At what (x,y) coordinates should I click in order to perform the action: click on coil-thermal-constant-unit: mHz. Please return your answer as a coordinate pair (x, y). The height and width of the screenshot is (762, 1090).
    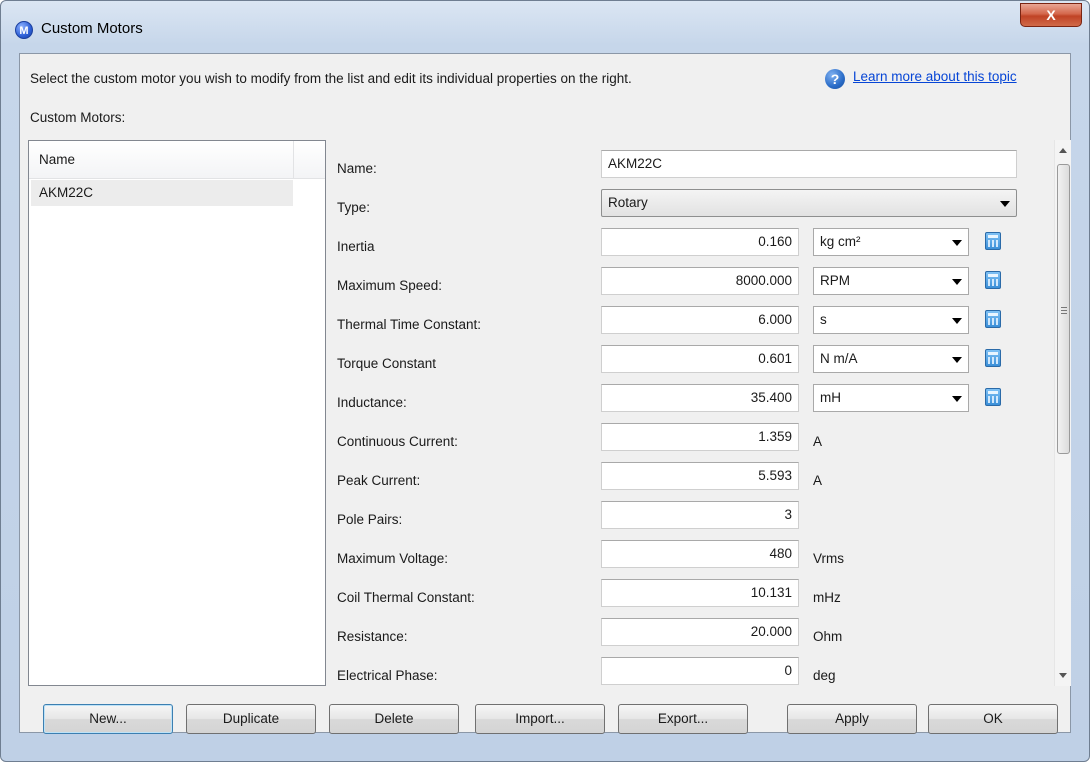
    Looking at the image, I should click on (827, 597).